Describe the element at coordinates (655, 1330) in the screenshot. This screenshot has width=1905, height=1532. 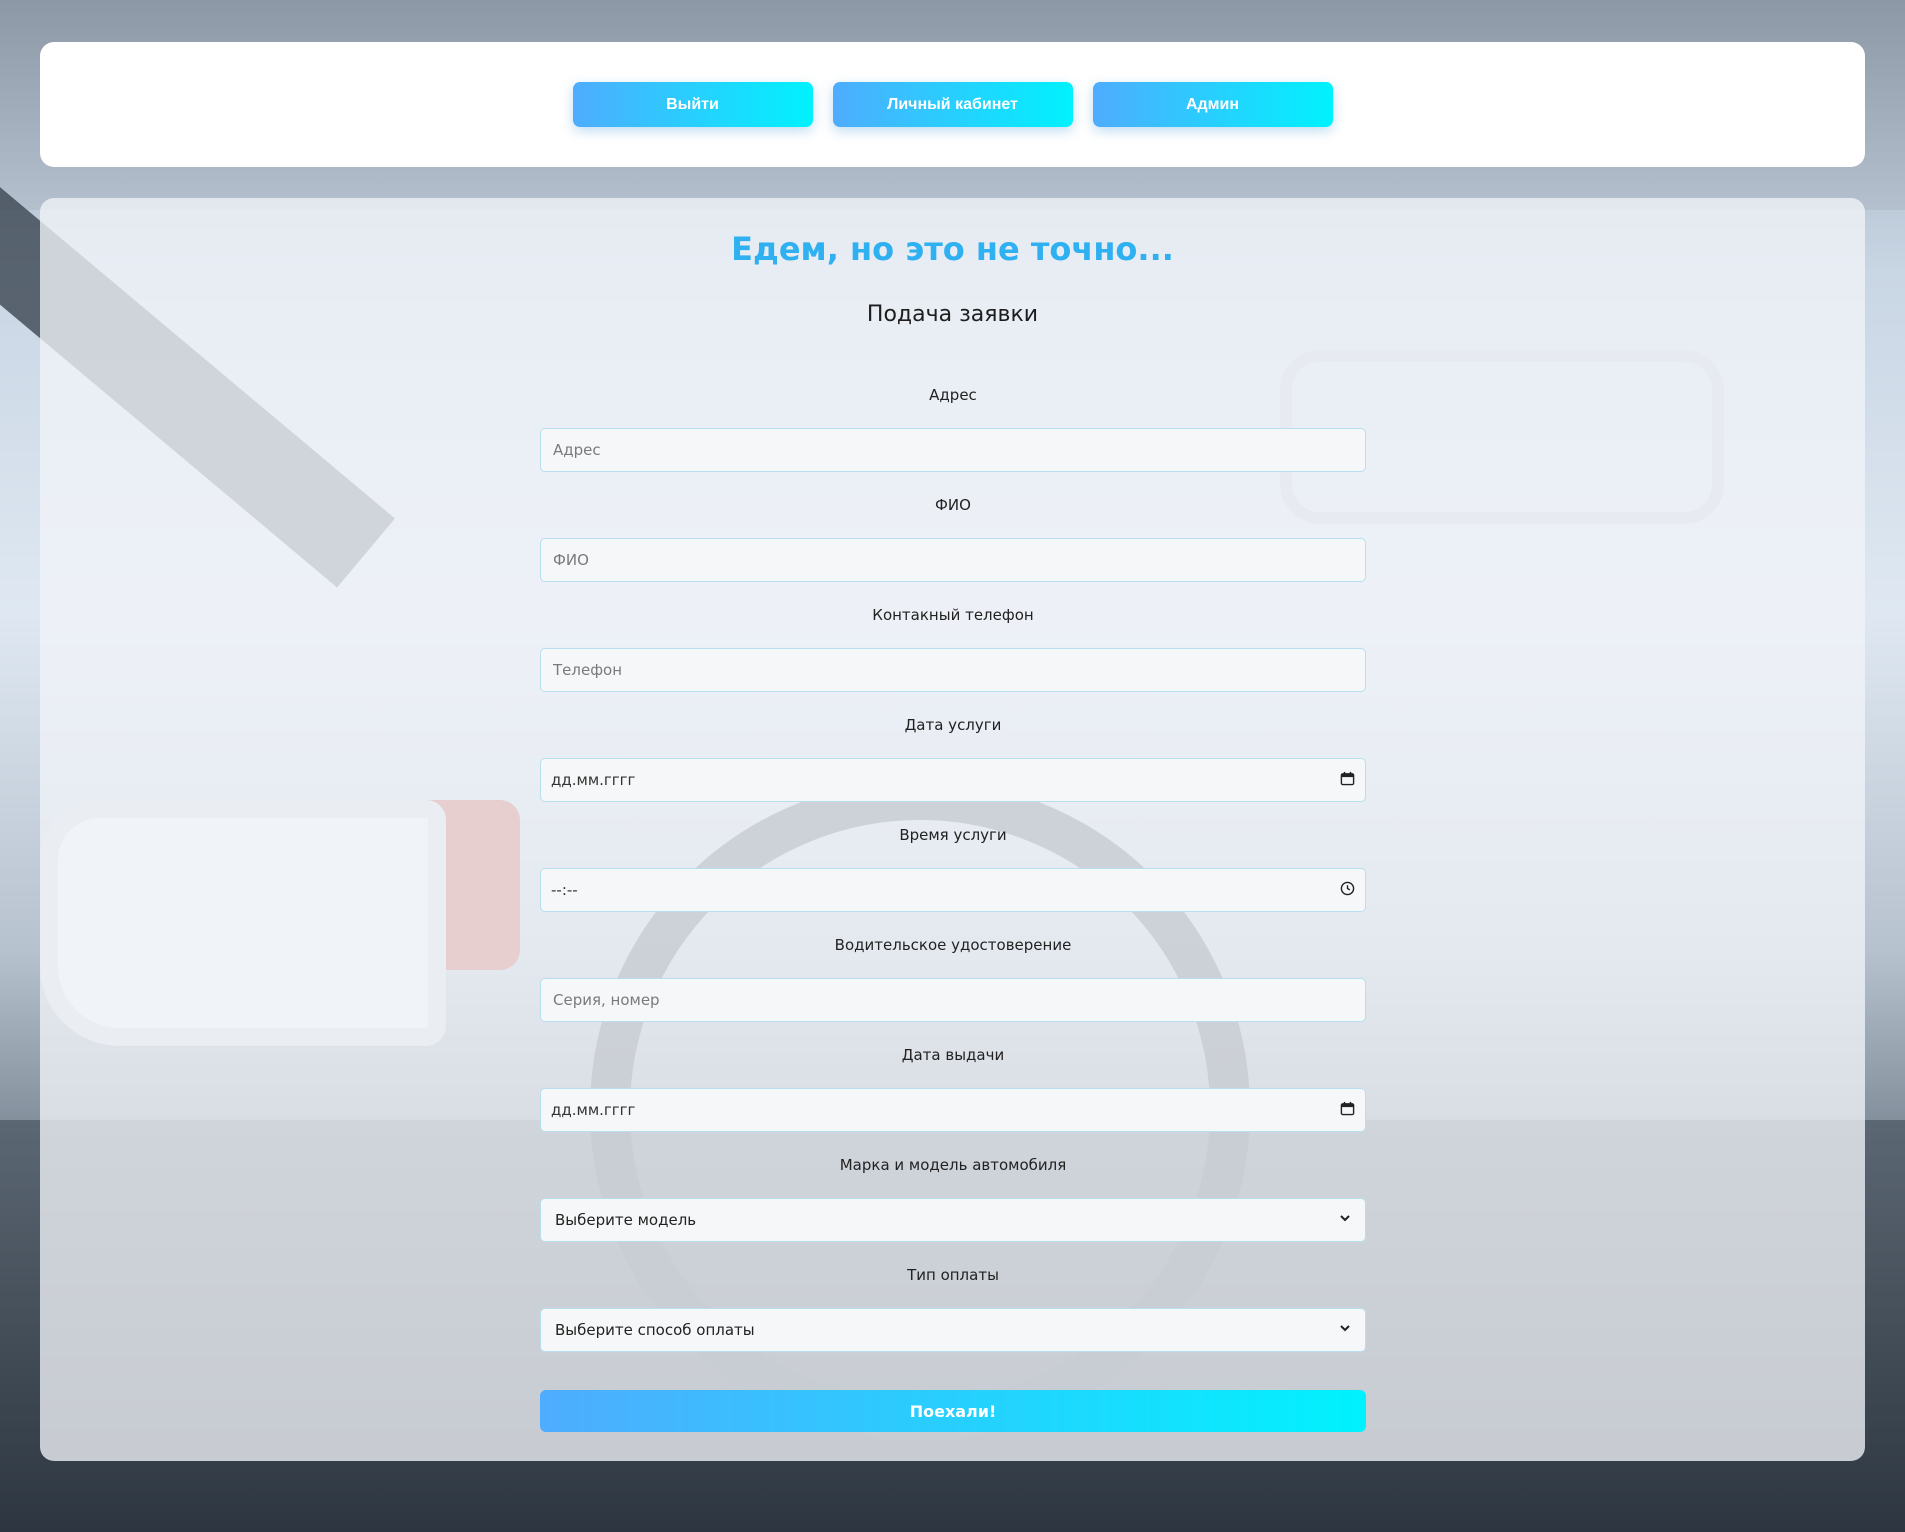
I see `payment-selected: Выберите способ оплаты` at that location.